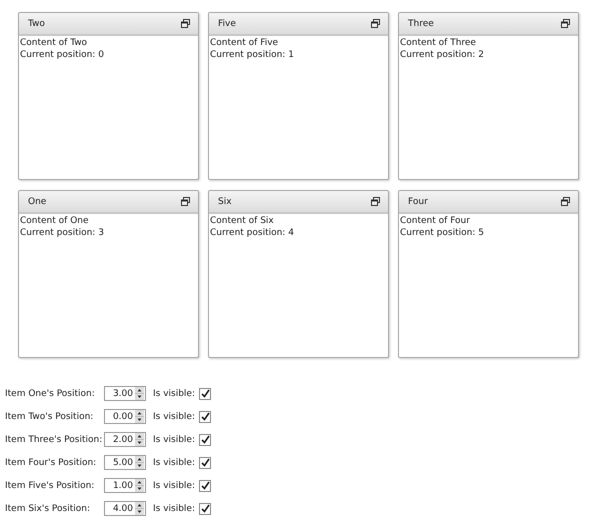 The width and height of the screenshot is (591, 521). I want to click on panel-text: Current position: 0, so click(62, 55).